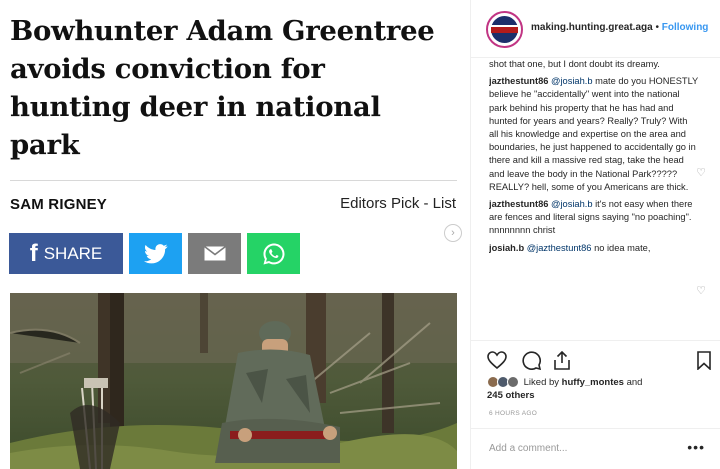 This screenshot has height=469, width=720. I want to click on author-name: SAM RIGNEY, so click(58, 204).